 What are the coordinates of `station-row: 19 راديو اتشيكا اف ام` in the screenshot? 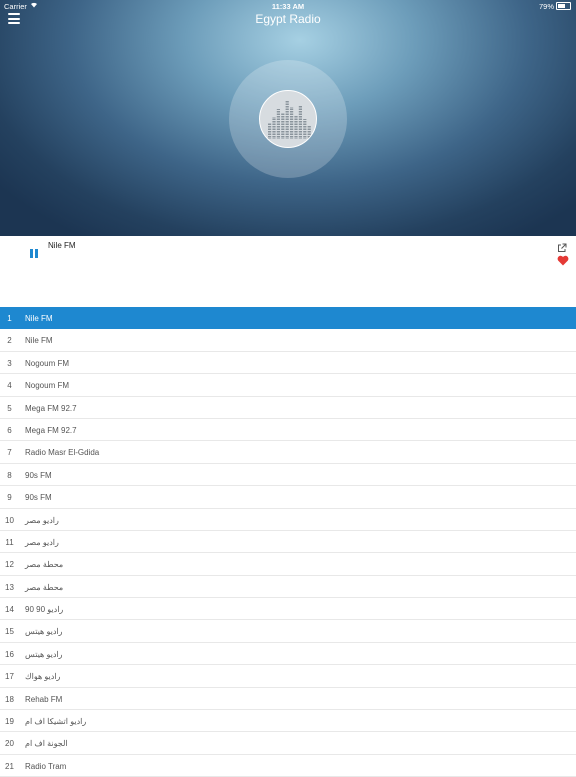 It's located at (288, 721).